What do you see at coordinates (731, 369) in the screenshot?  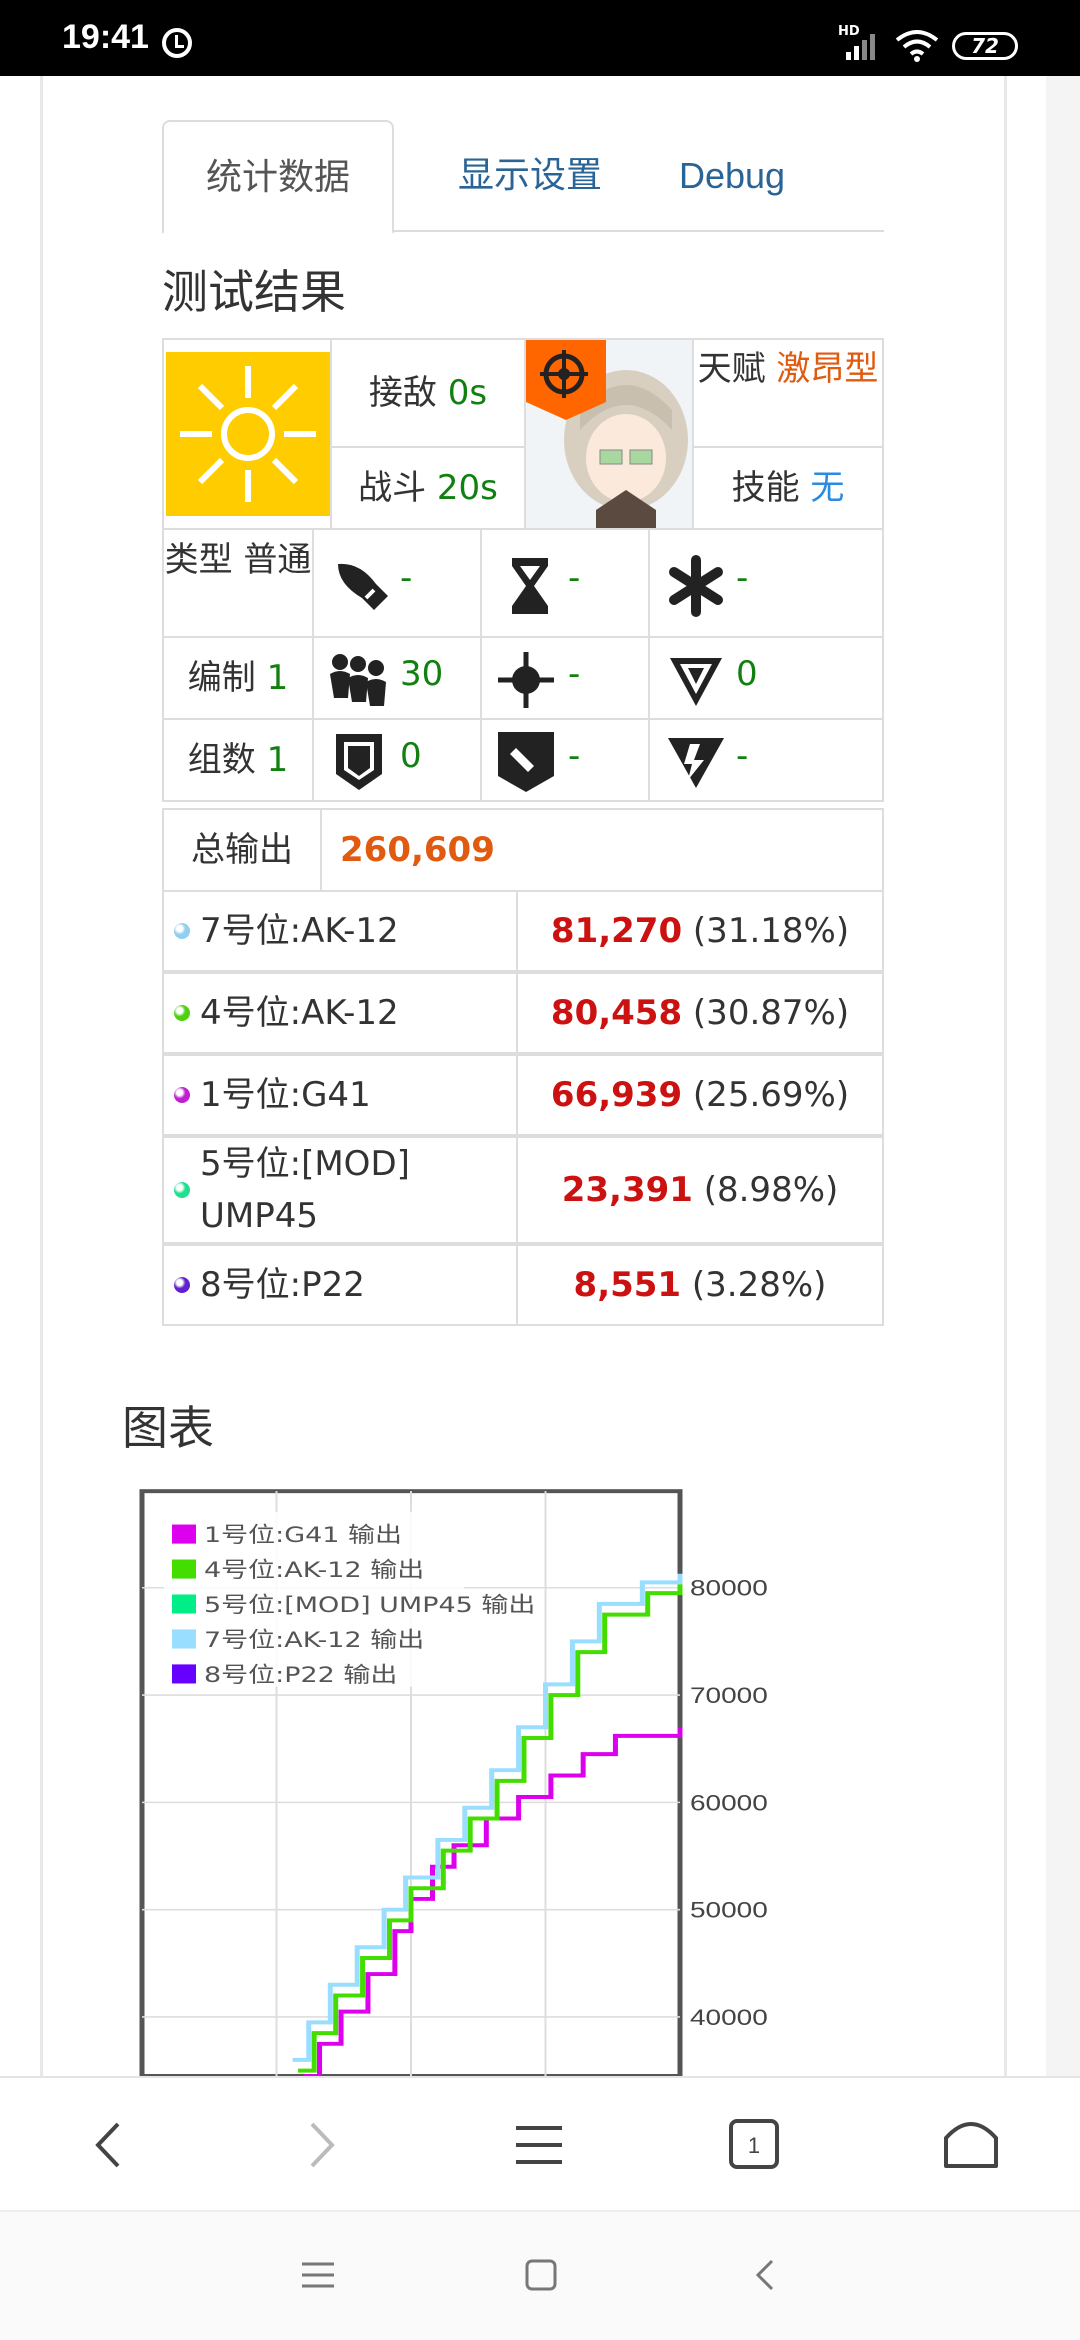 I see `talent-label: 天赋` at bounding box center [731, 369].